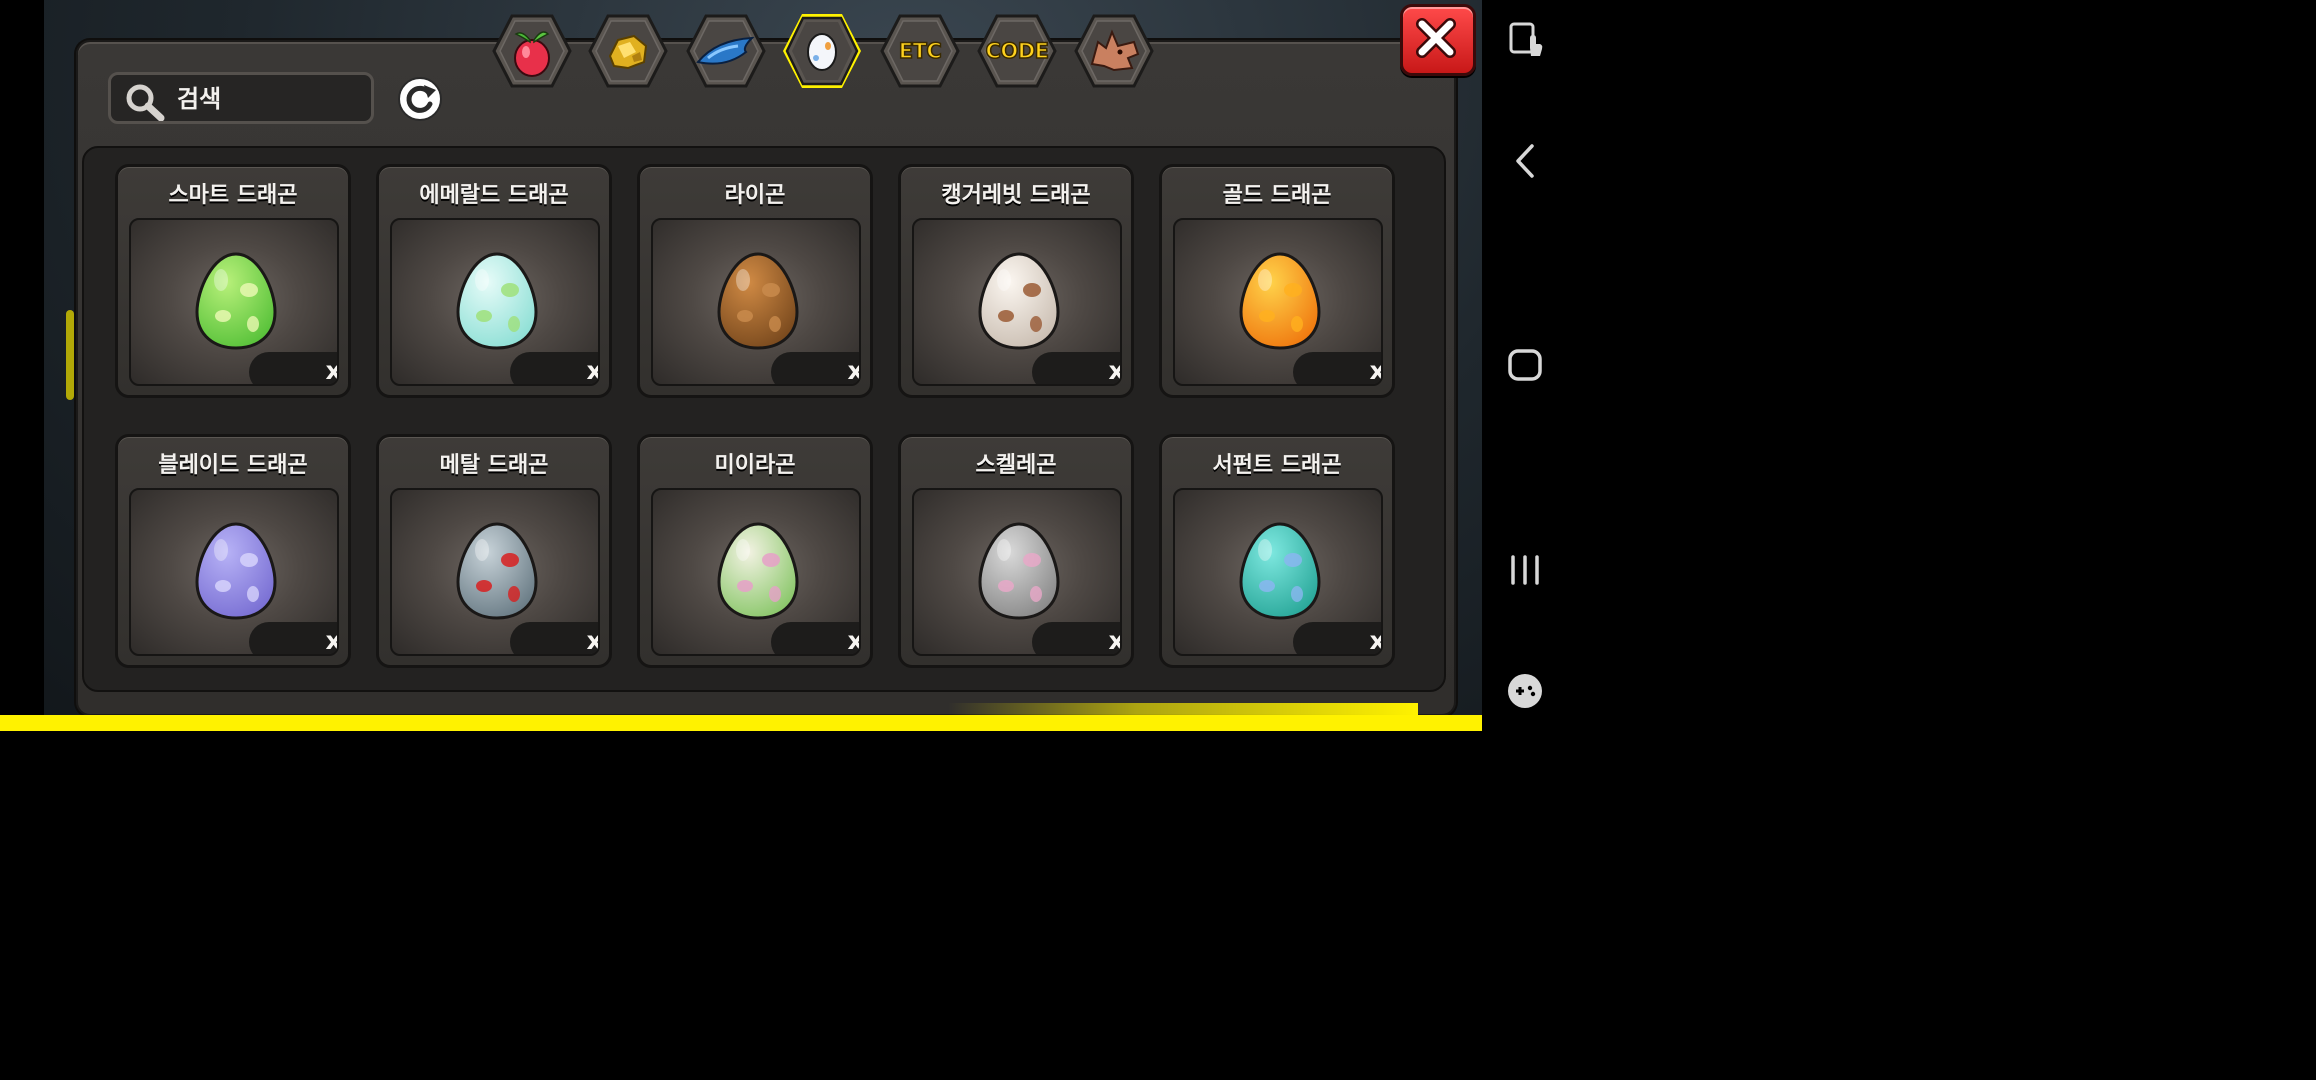 The height and width of the screenshot is (1080, 2316). I want to click on item-name: 메탈 드래곤, so click(494, 465).